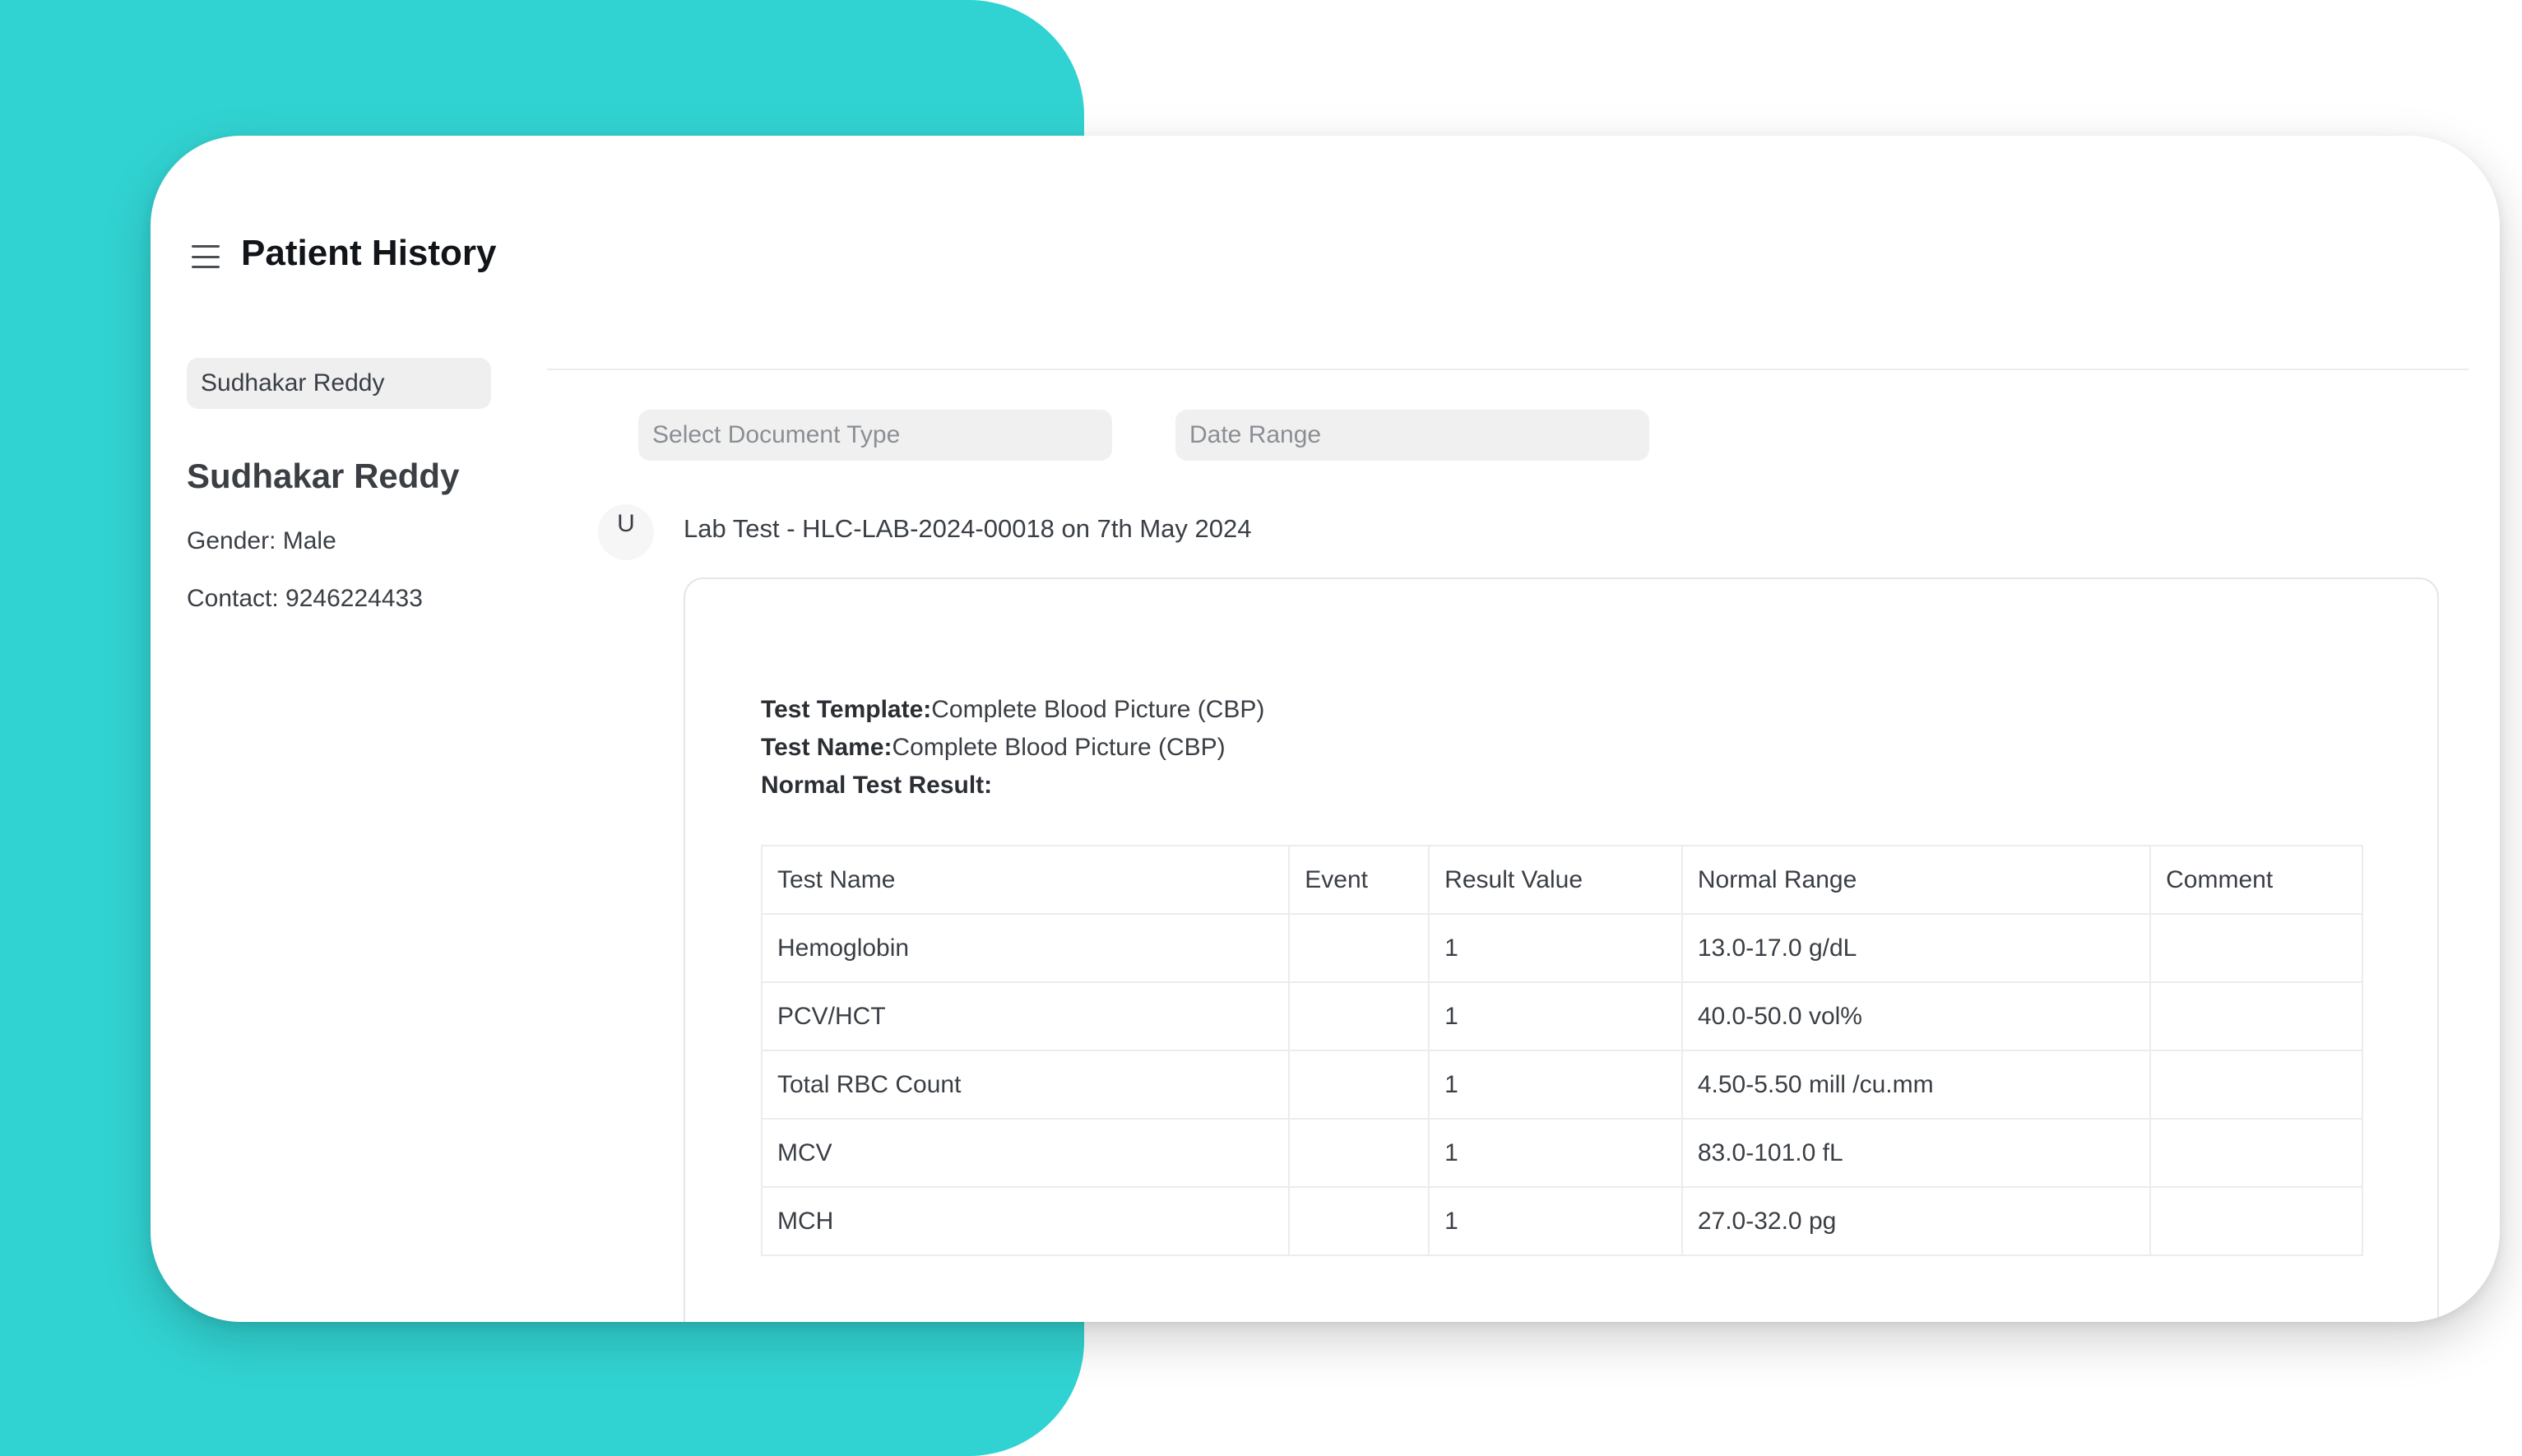  I want to click on column-header: Result Value, so click(1555, 880).